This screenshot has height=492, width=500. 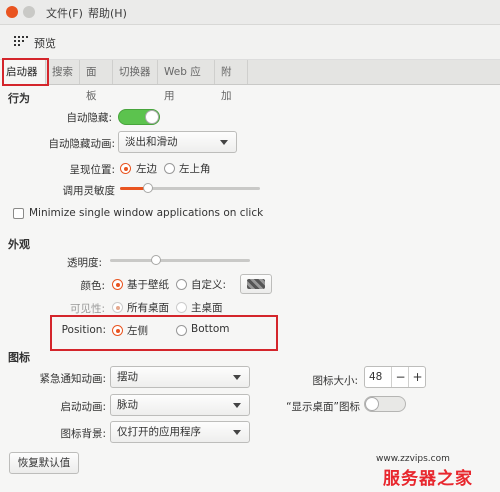 I want to click on color-custom-radio, so click(x=181, y=284).